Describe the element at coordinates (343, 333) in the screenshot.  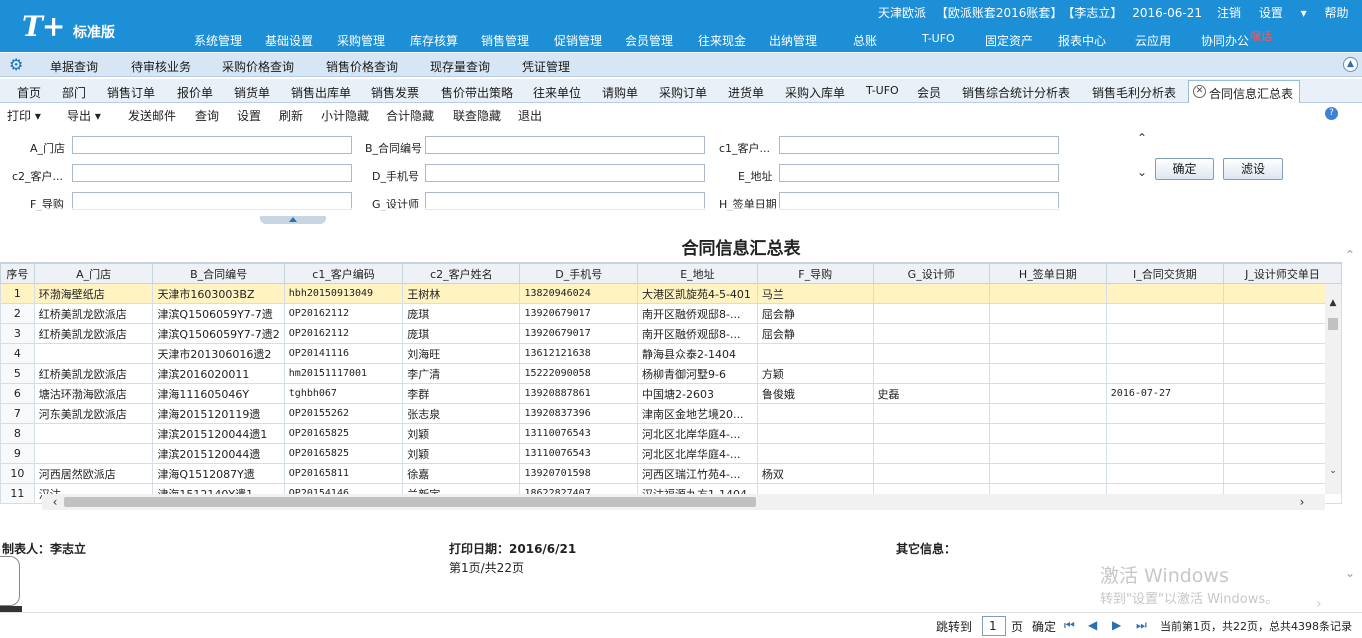
I see `table-cell: OP20162112` at that location.